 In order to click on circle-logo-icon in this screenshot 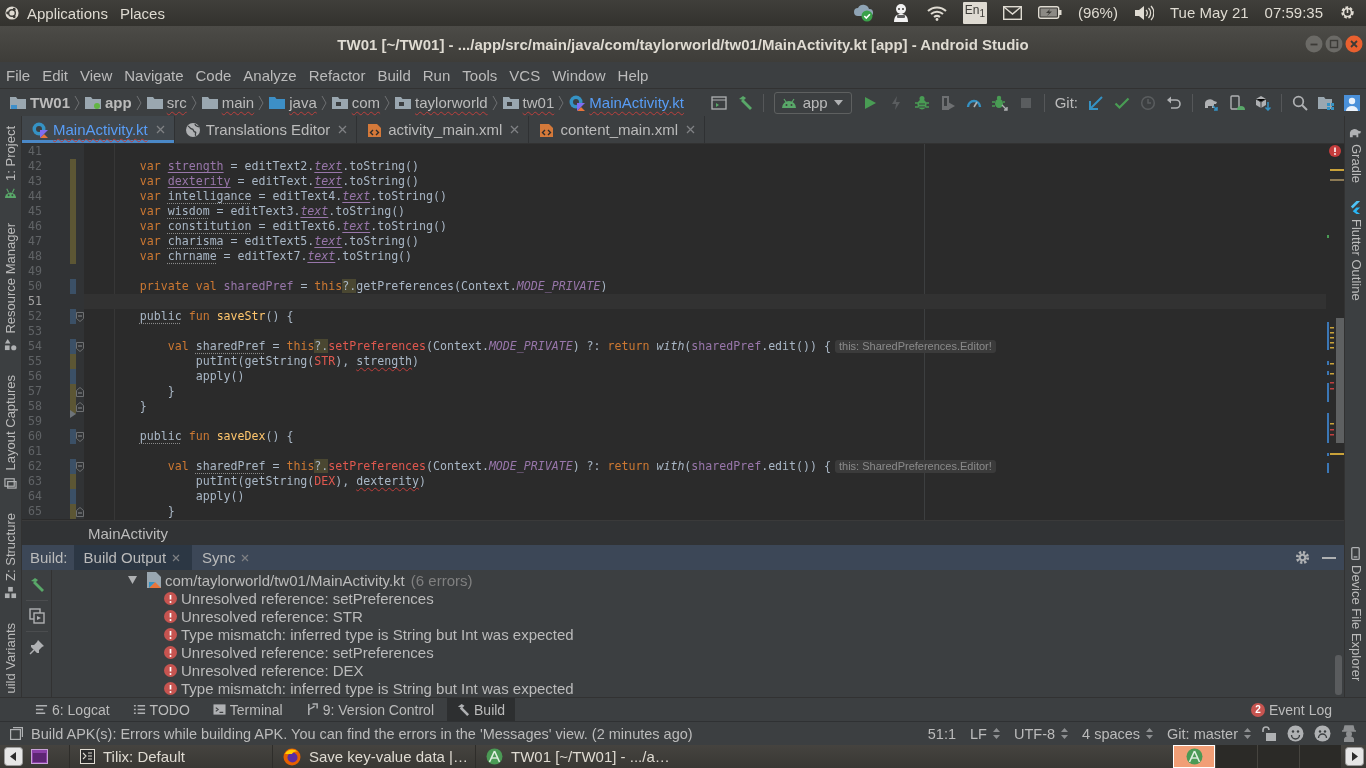, I will do `click(12, 13)`.